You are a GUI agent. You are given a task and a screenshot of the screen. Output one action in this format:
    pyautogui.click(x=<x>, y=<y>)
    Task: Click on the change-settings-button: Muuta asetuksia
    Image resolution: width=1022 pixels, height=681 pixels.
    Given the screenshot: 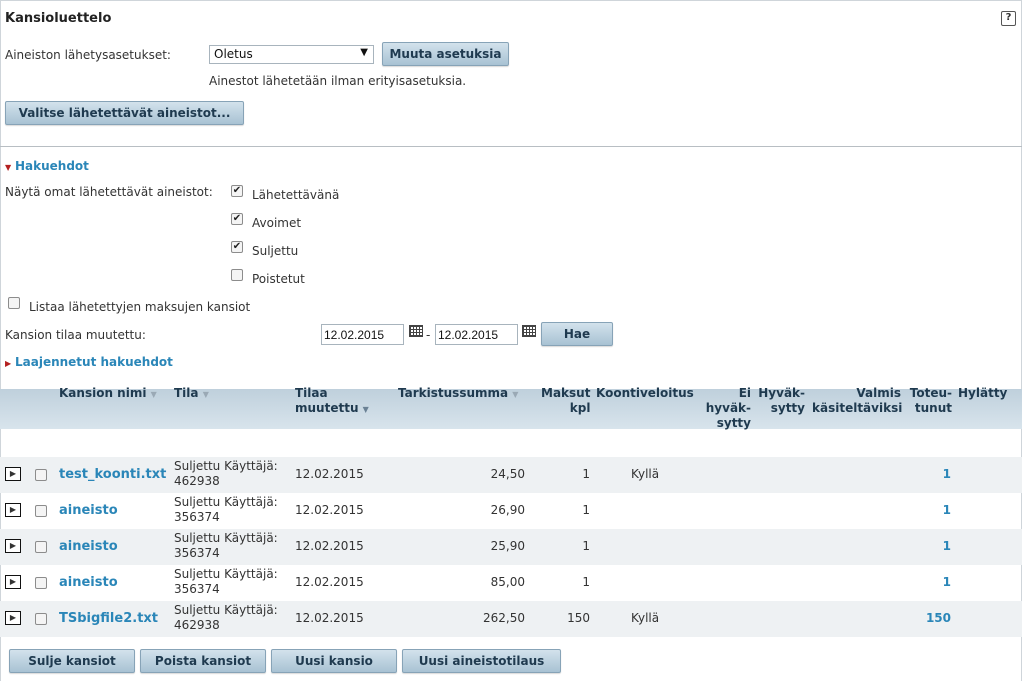 What is the action you would take?
    pyautogui.click(x=445, y=54)
    